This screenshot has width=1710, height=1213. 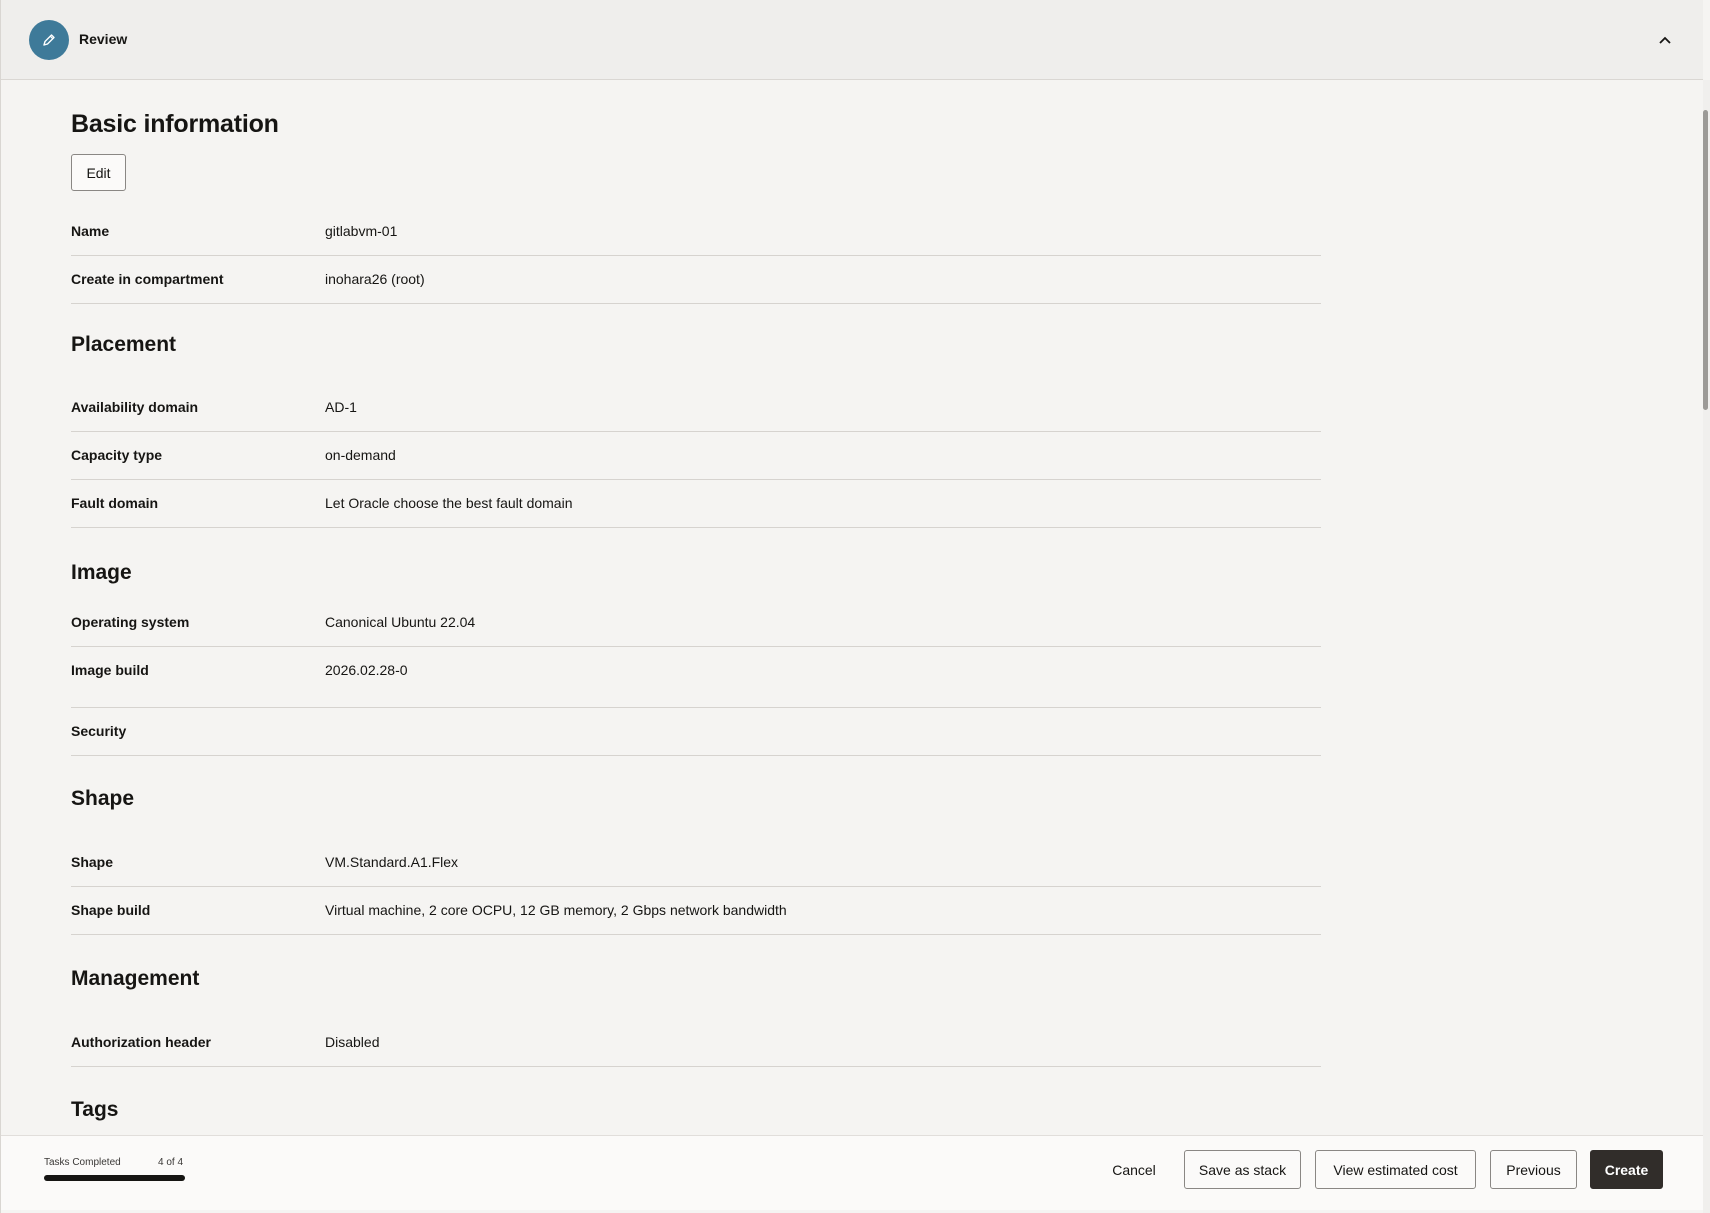 What do you see at coordinates (1395, 1169) in the screenshot?
I see `view-estimated-cost-button: View estimated cost` at bounding box center [1395, 1169].